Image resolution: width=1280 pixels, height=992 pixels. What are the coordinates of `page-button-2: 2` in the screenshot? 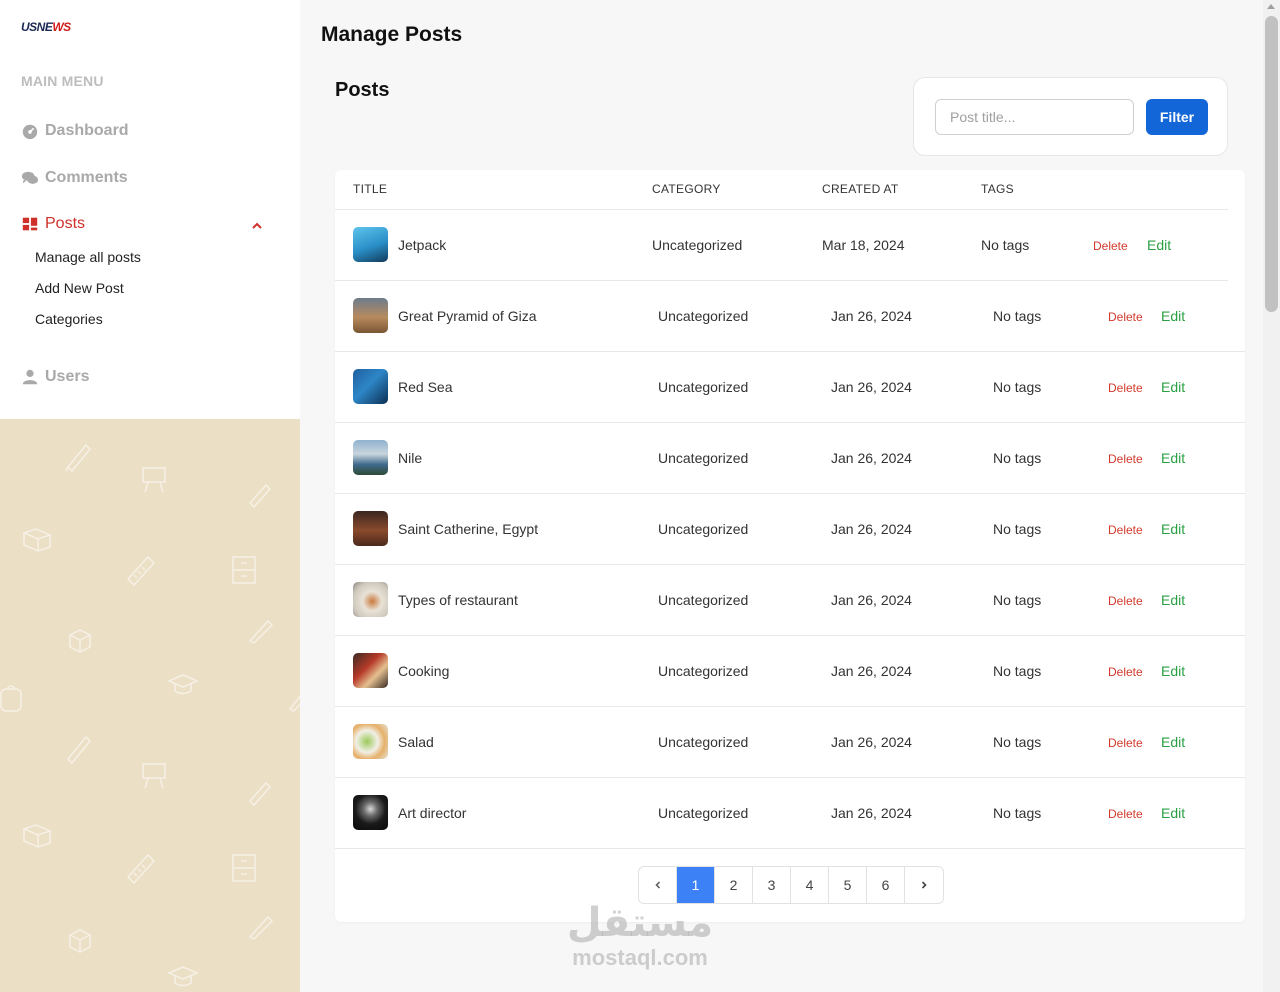 It's located at (734, 885).